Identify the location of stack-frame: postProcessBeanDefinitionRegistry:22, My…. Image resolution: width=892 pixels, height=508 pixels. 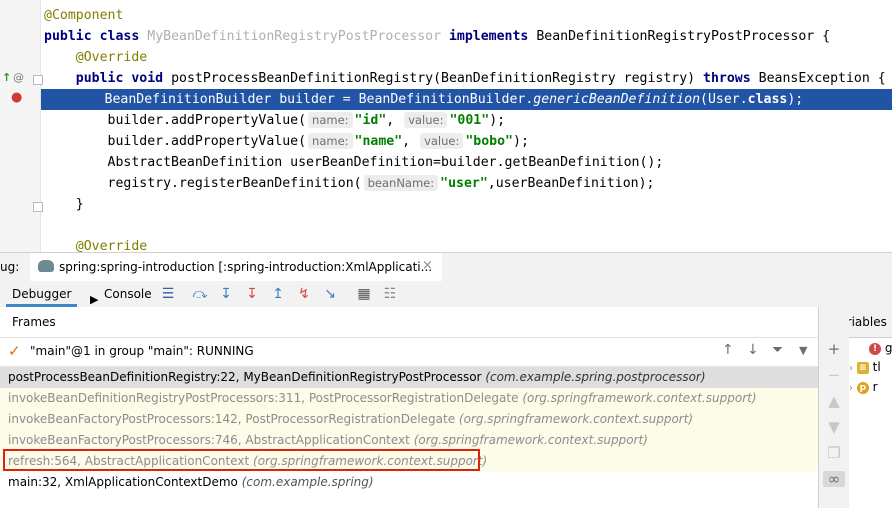
(409, 377).